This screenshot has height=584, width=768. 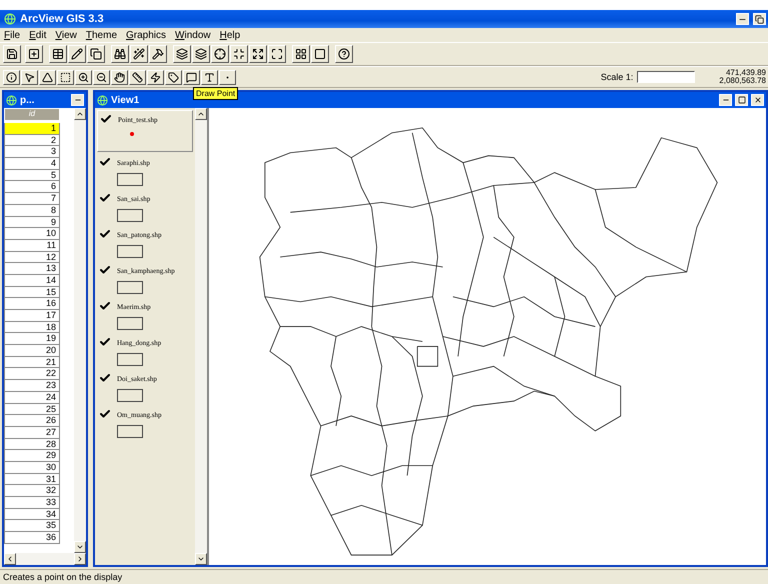 I want to click on menu-item: Graphics, so click(x=146, y=35).